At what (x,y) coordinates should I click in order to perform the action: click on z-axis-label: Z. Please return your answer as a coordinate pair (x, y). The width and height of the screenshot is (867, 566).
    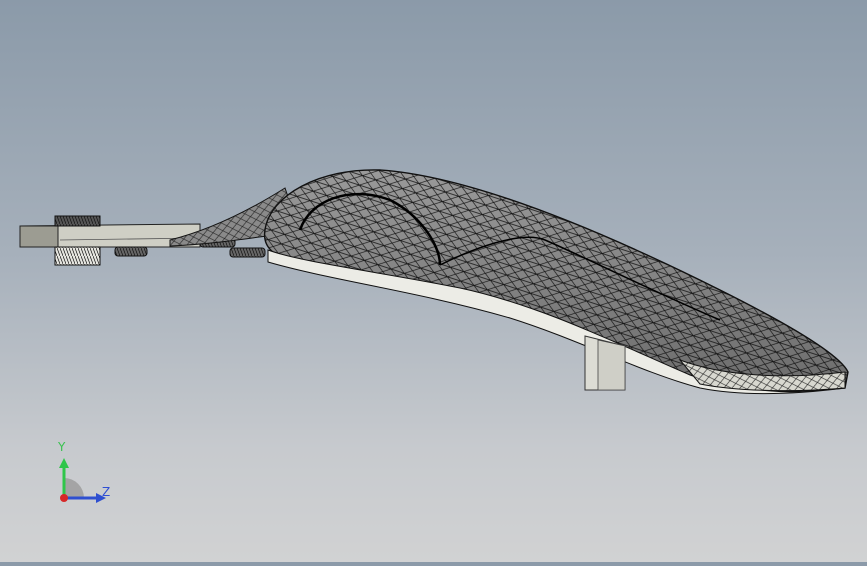
    Looking at the image, I should click on (106, 492).